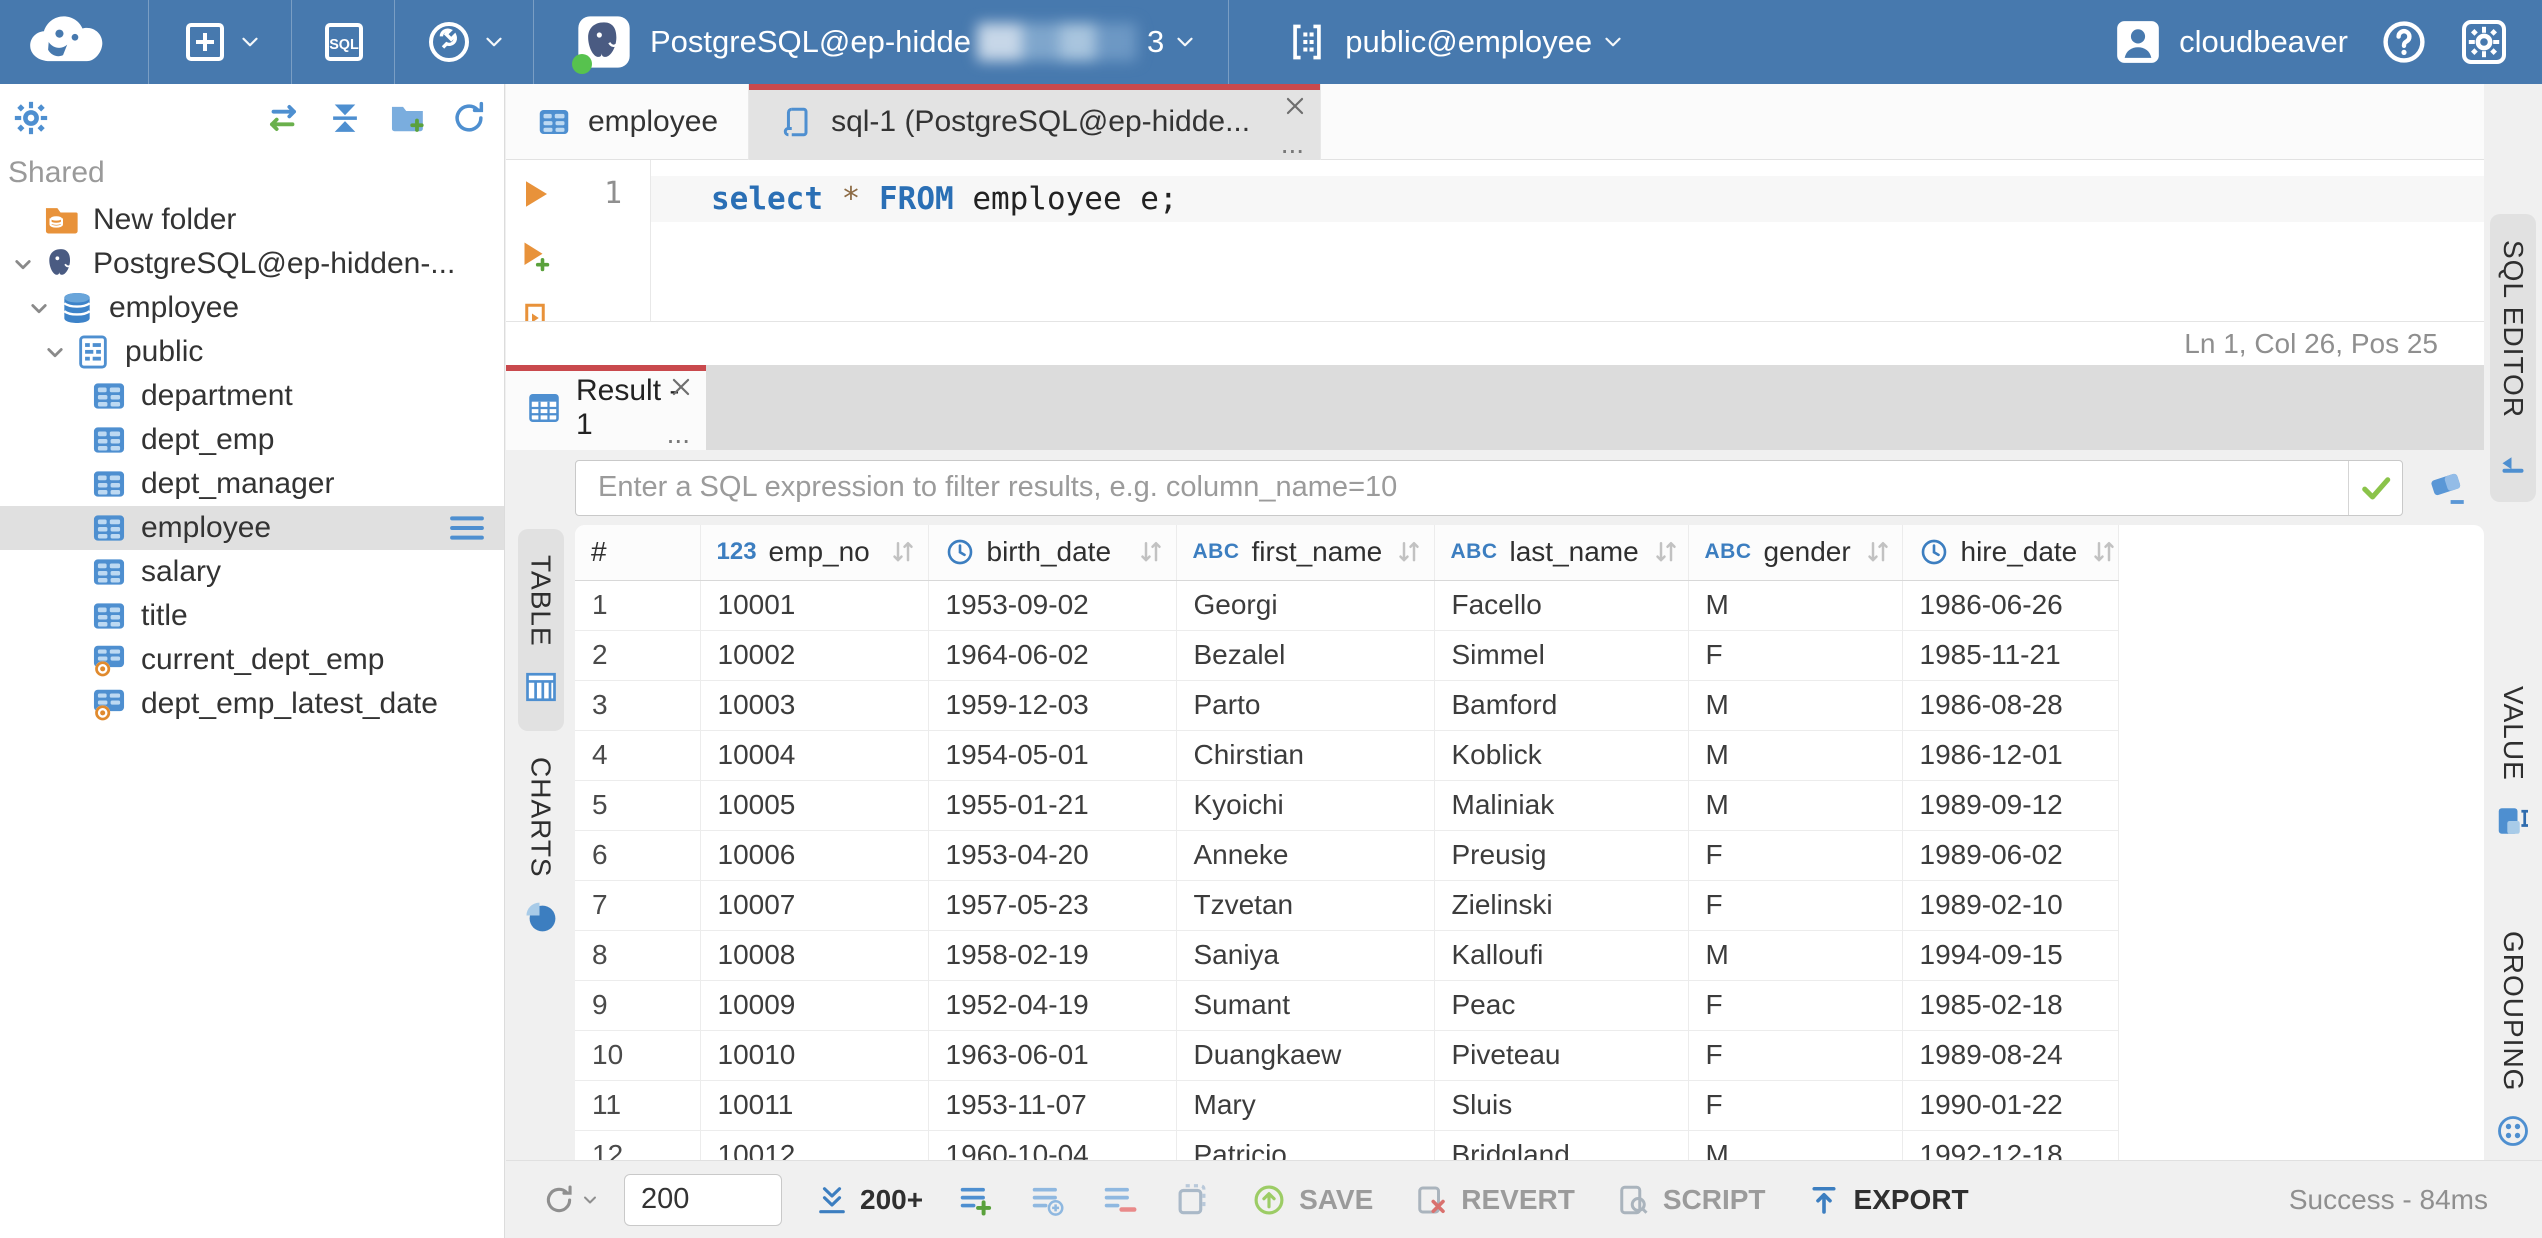  What do you see at coordinates (1052, 855) in the screenshot?
I see `data-cell: 1953-04-20` at bounding box center [1052, 855].